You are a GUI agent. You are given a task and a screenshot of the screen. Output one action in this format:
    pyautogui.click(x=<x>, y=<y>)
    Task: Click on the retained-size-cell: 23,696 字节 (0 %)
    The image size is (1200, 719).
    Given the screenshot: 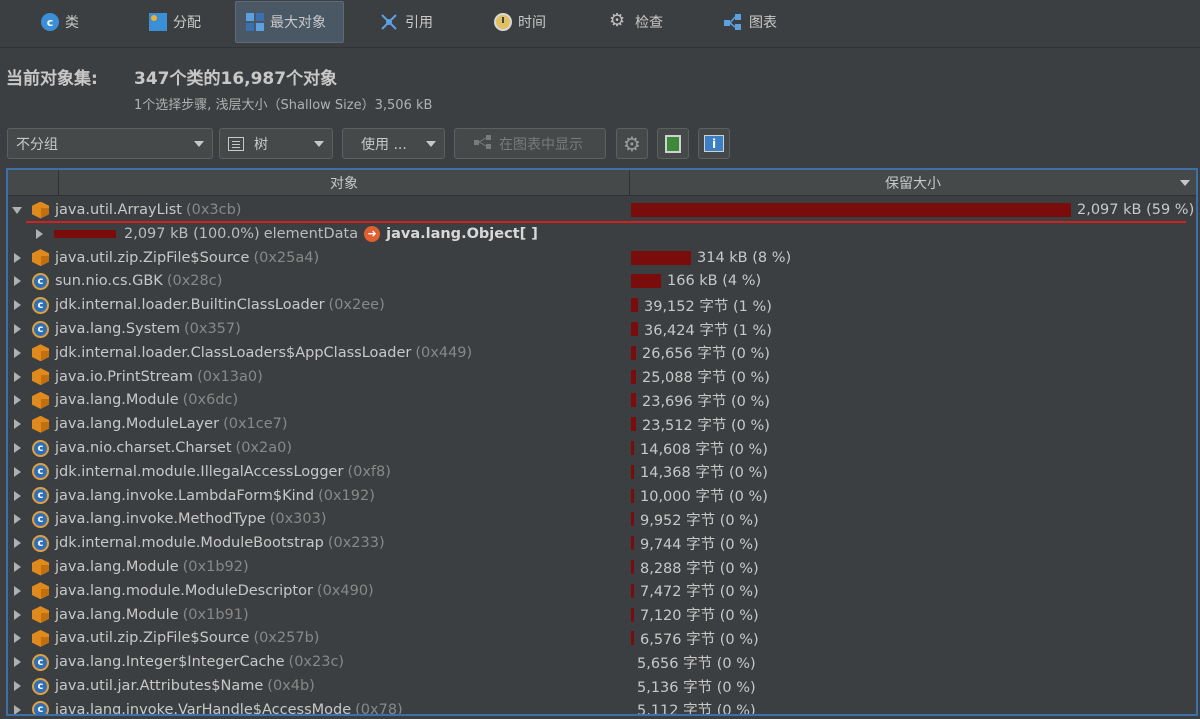 What is the action you would take?
    pyautogui.click(x=700, y=400)
    